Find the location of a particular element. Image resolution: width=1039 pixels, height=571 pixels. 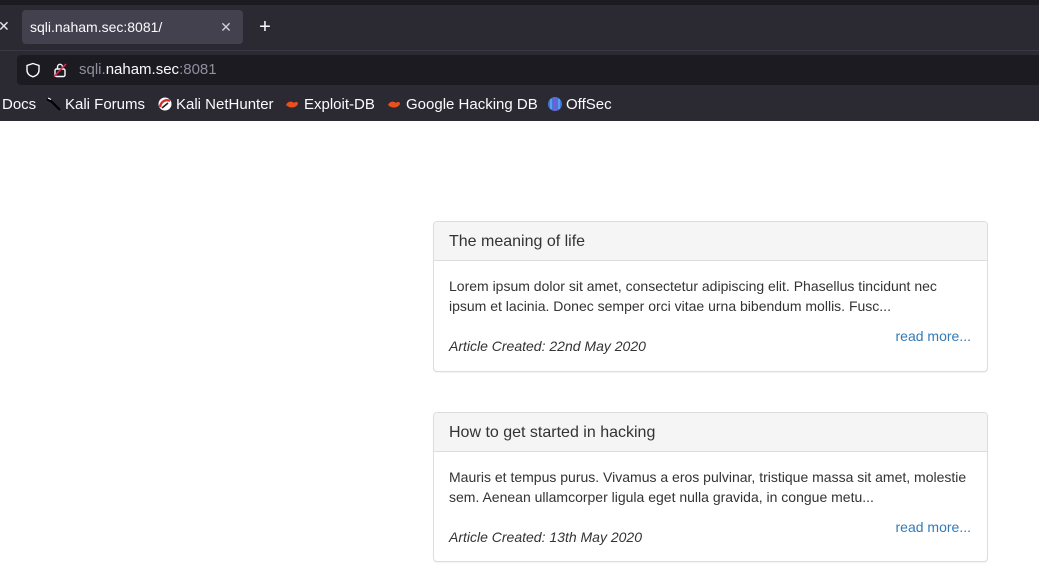

insecure-lock-icon is located at coordinates (60, 70).